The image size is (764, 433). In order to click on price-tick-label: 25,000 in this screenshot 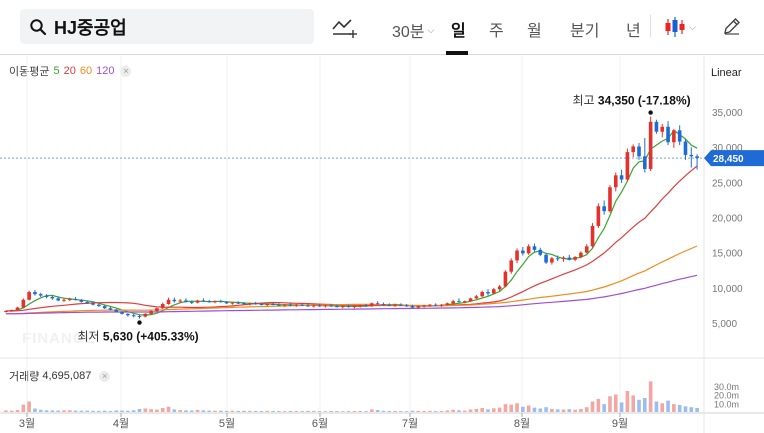, I will do `click(727, 183)`.